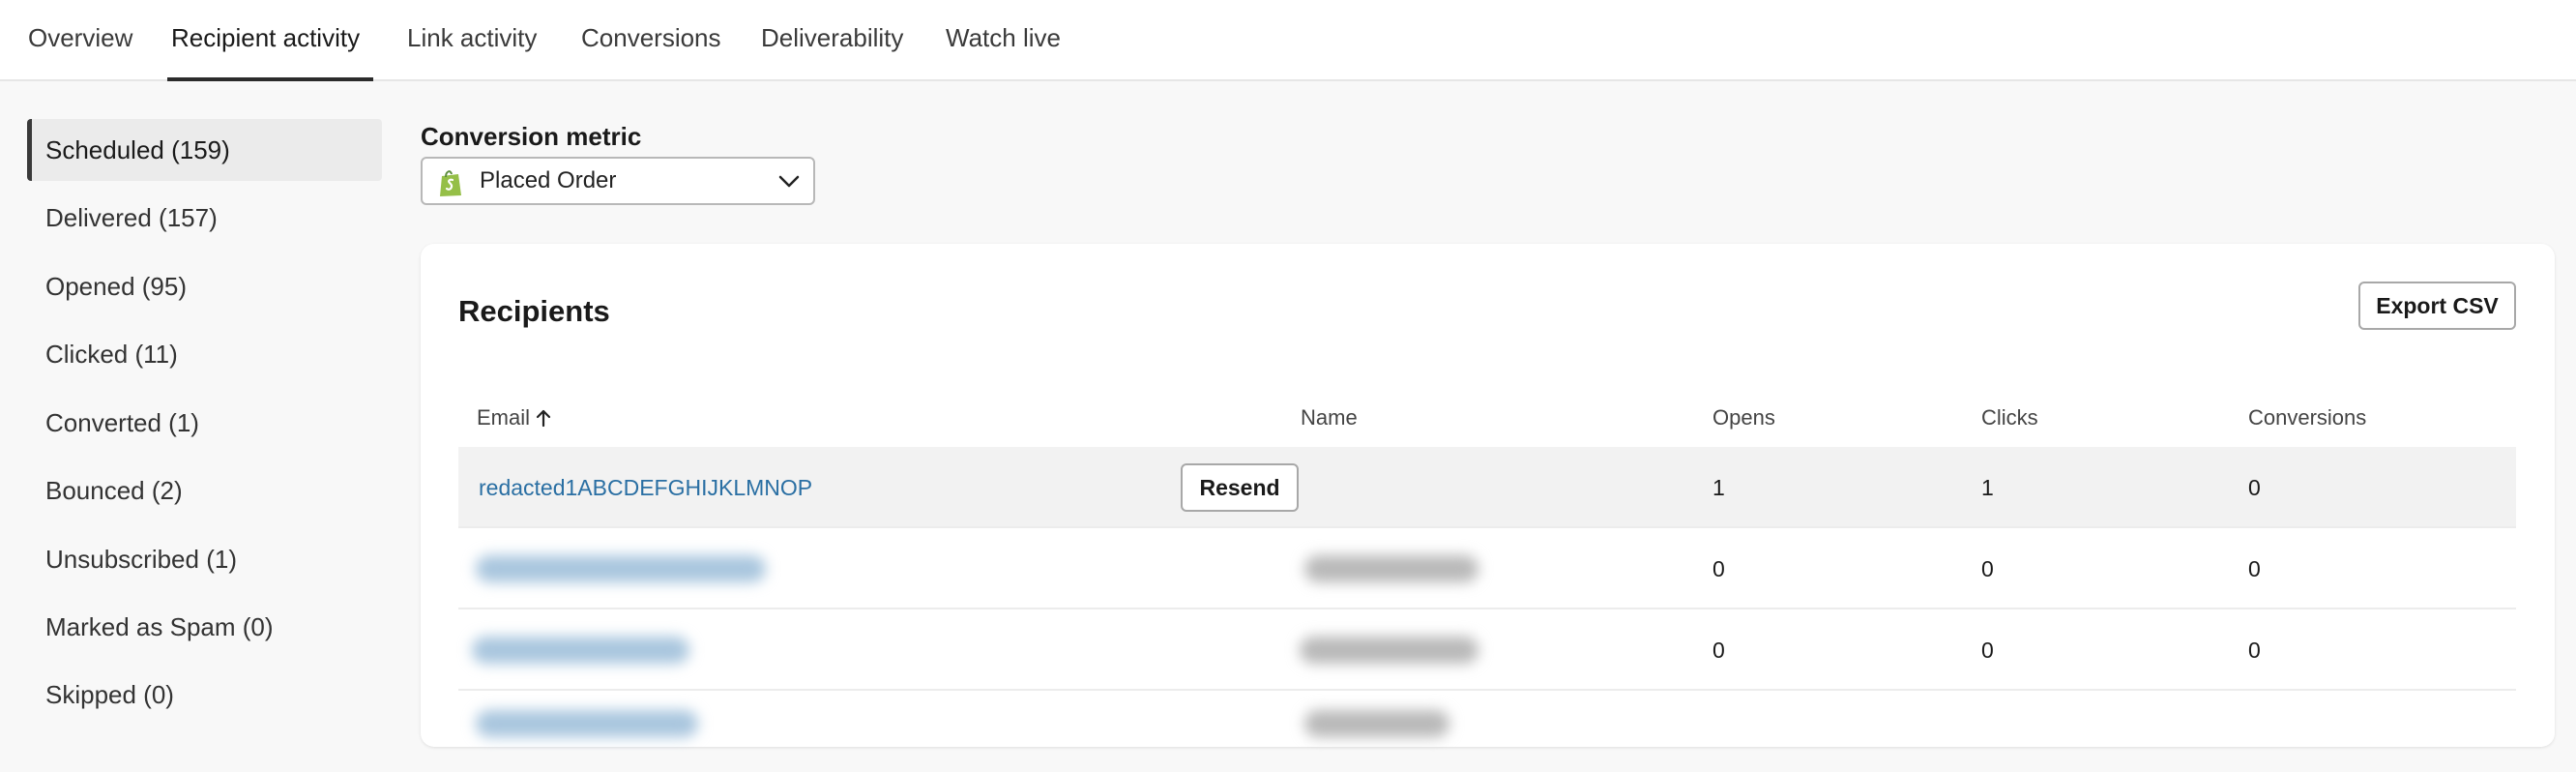 The height and width of the screenshot is (772, 2576). What do you see at coordinates (204, 559) in the screenshot?
I see `filter-unsubscribed: Unsubscribed (1)` at bounding box center [204, 559].